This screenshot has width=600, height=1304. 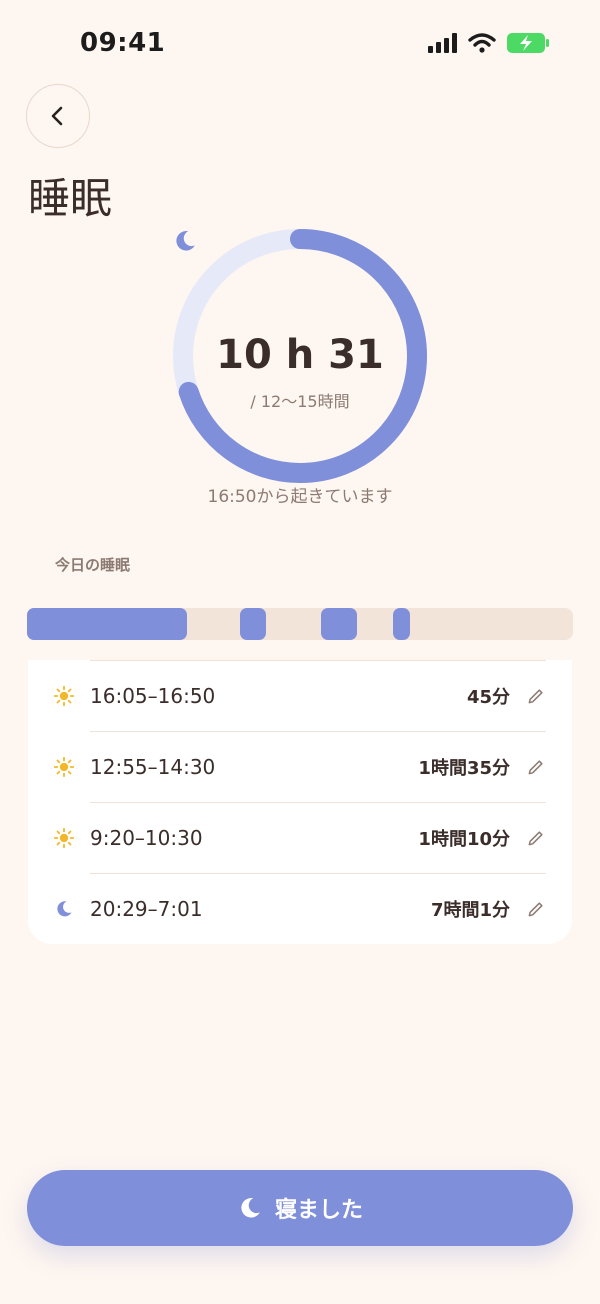 I want to click on wifi-icon, so click(x=482, y=43).